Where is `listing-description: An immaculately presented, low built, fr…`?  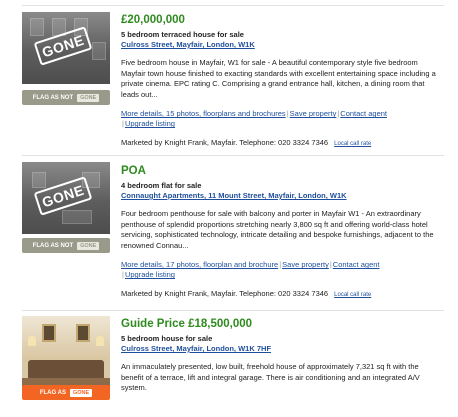
listing-description: An immaculately presented, low built, fr… is located at coordinates (270, 377).